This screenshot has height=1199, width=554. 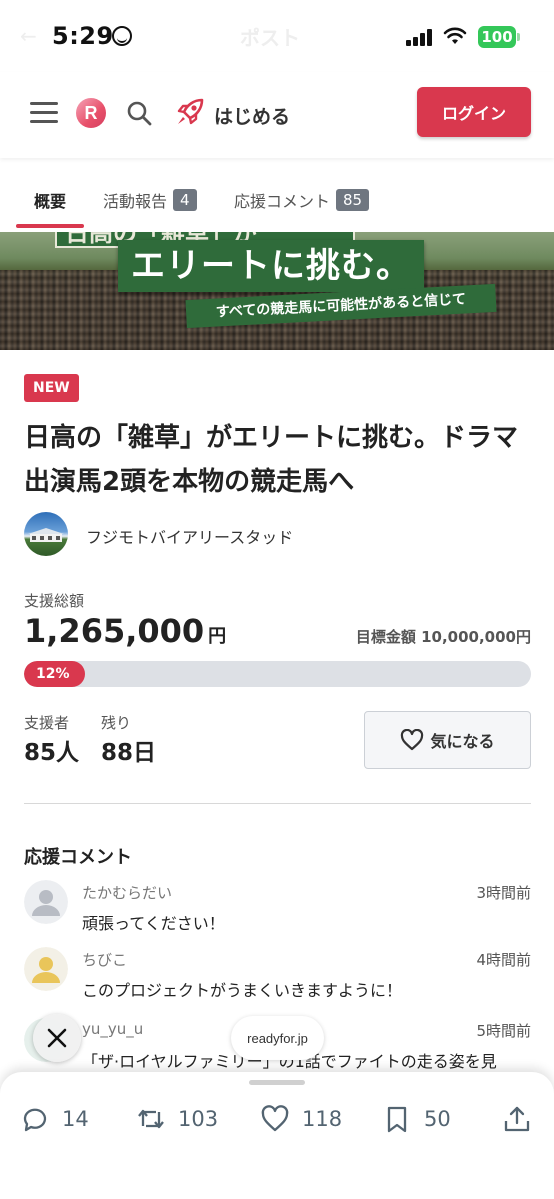 I want to click on tab-label: 概要, so click(x=50, y=201).